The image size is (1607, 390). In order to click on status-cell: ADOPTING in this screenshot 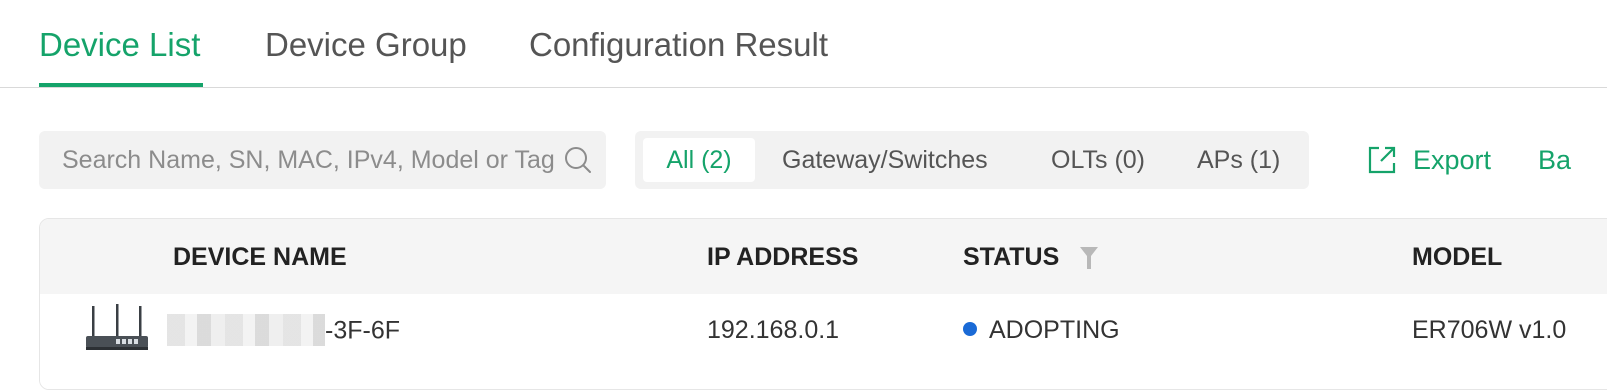, I will do `click(1041, 330)`.